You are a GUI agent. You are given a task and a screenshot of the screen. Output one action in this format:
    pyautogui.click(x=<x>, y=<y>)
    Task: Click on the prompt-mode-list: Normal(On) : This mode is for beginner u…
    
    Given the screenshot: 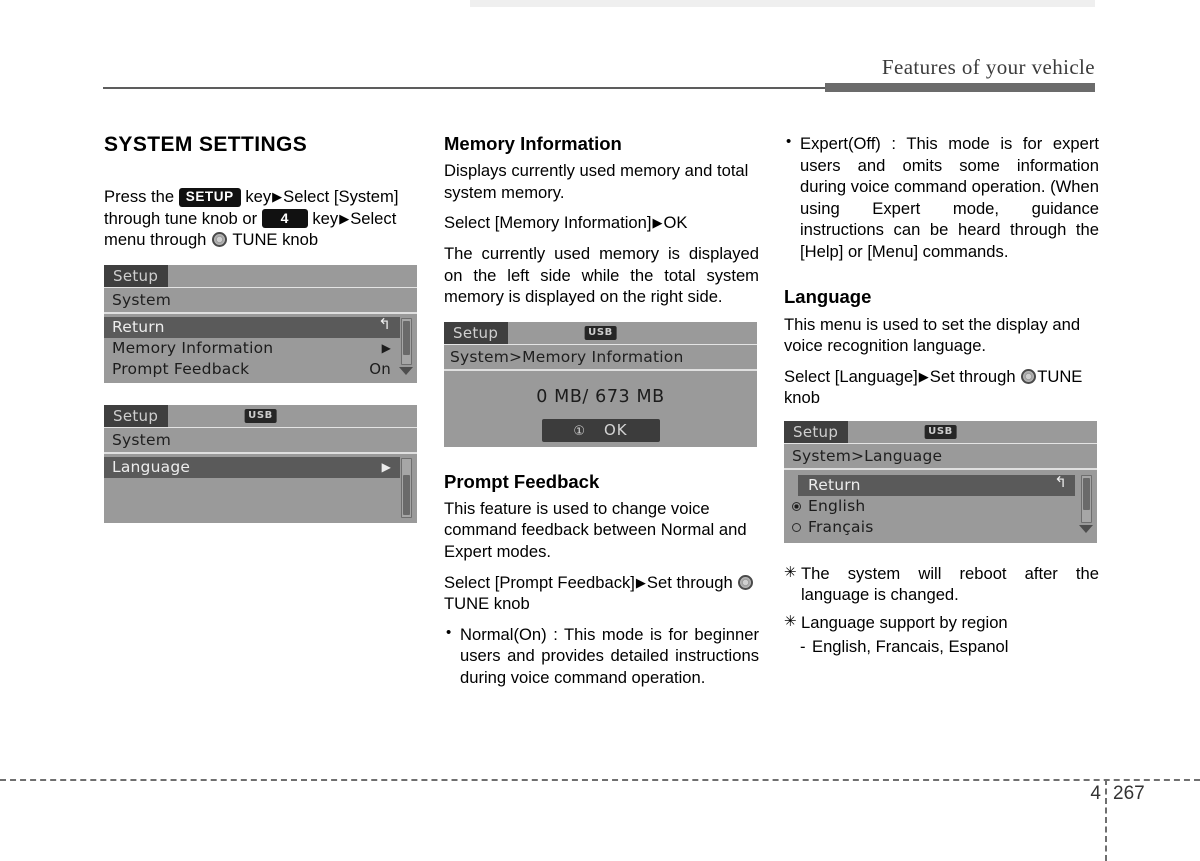 What is the action you would take?
    pyautogui.click(x=601, y=656)
    